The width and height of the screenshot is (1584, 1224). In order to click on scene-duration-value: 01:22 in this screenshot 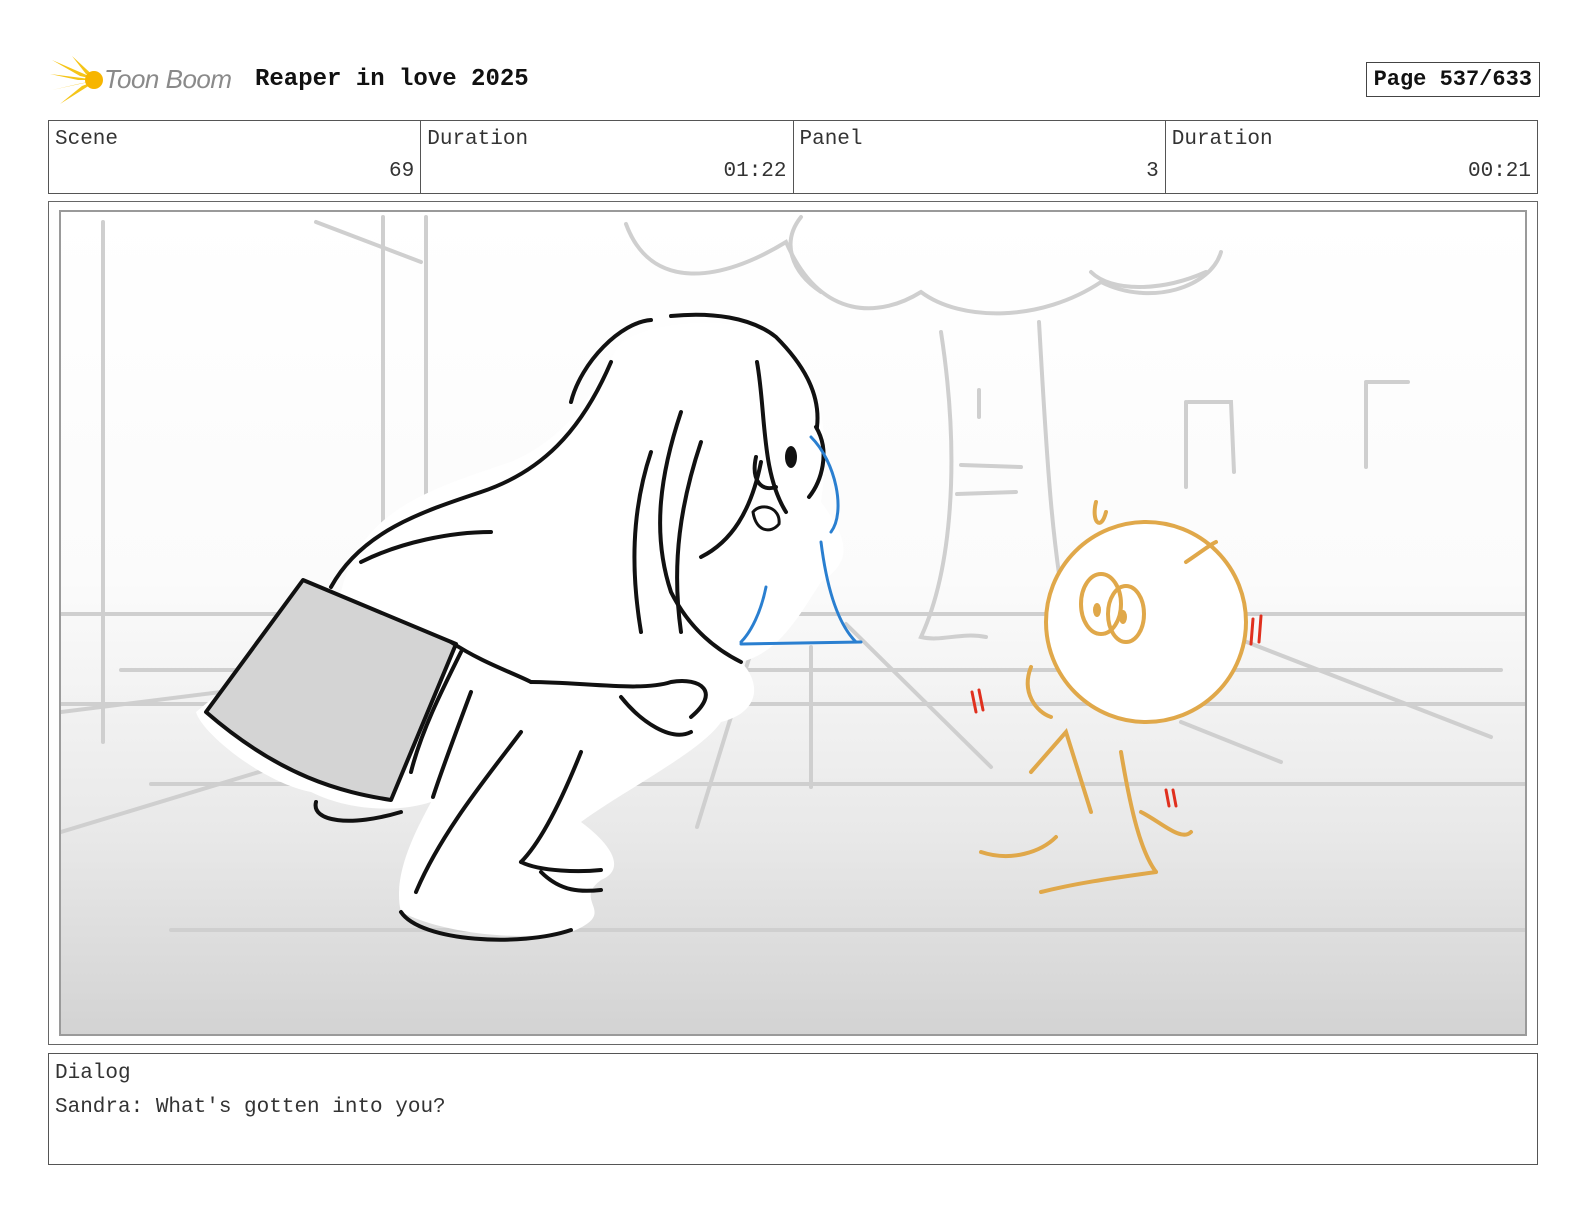, I will do `click(755, 171)`.